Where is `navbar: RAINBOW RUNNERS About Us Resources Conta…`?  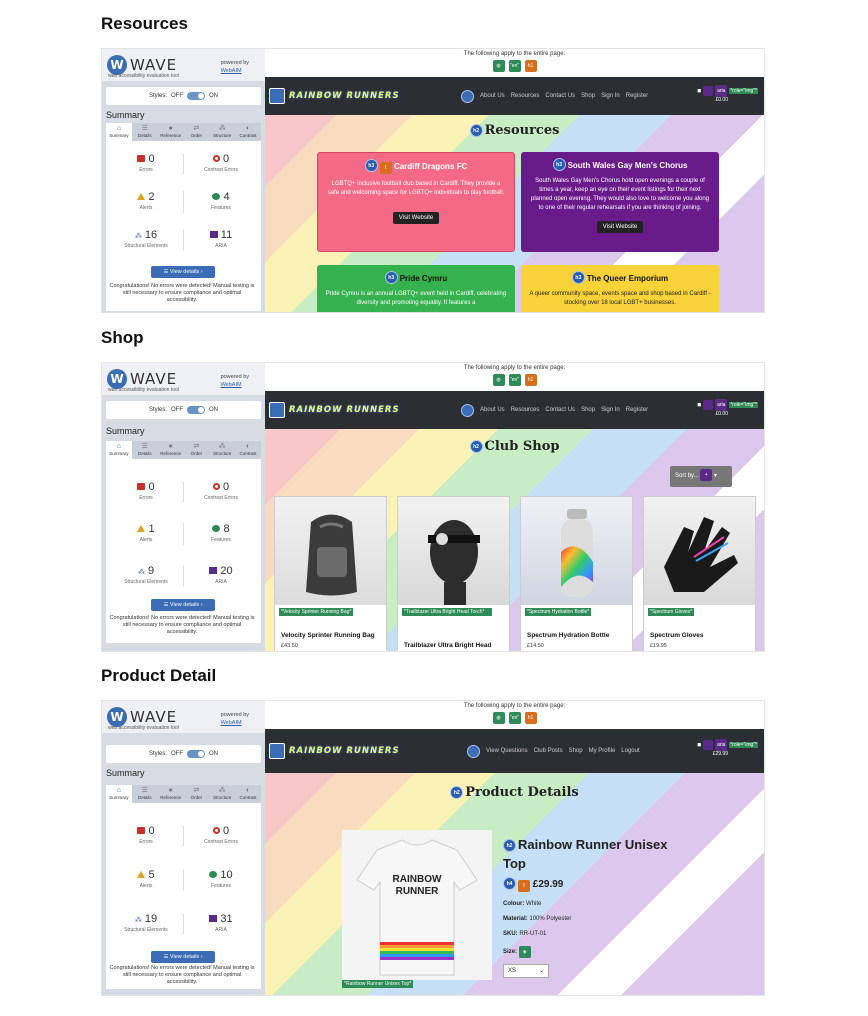
navbar: RAINBOW RUNNERS About Us Resources Conta… is located at coordinates (514, 96).